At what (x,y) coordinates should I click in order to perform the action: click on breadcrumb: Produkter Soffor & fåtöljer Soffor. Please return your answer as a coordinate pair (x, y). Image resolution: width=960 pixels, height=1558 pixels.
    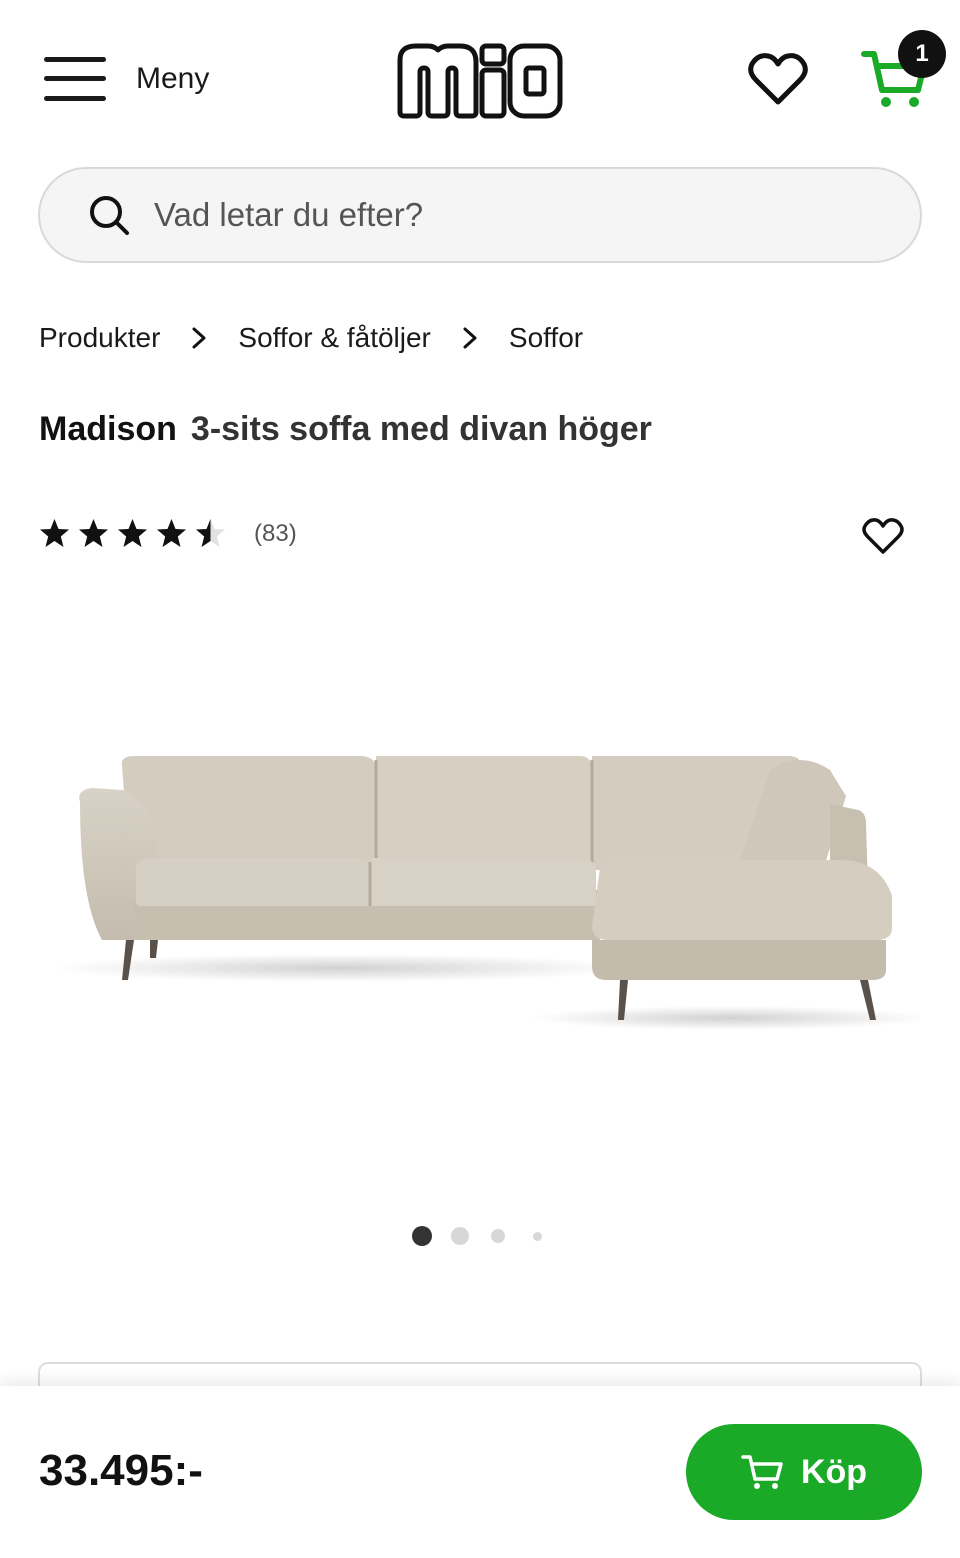
    Looking at the image, I should click on (311, 338).